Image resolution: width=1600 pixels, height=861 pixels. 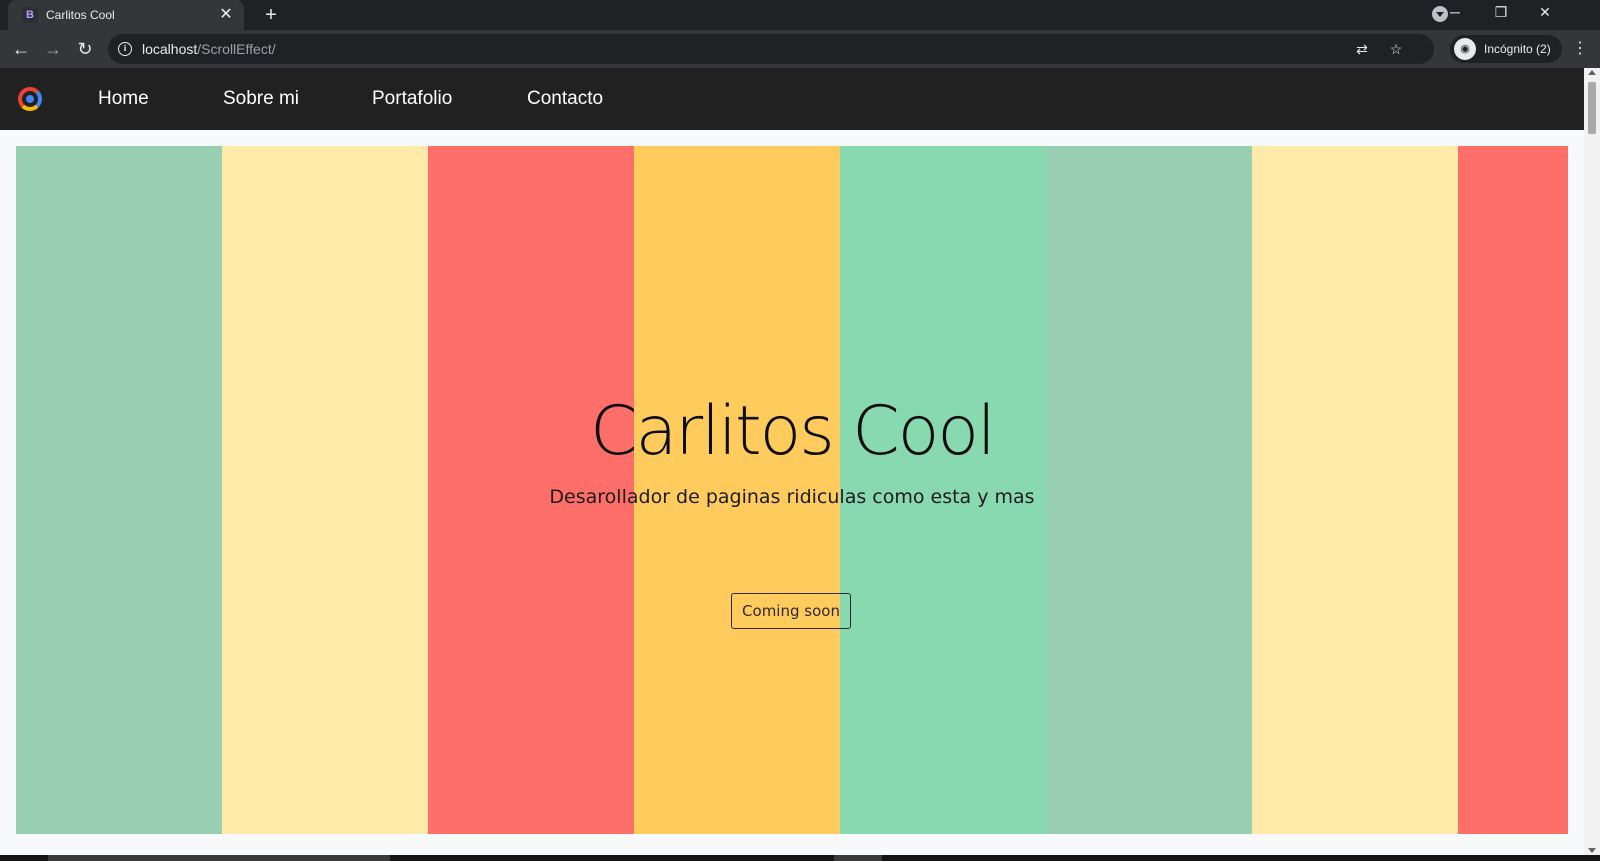 What do you see at coordinates (1592, 850) in the screenshot?
I see `scroll-down-icon` at bounding box center [1592, 850].